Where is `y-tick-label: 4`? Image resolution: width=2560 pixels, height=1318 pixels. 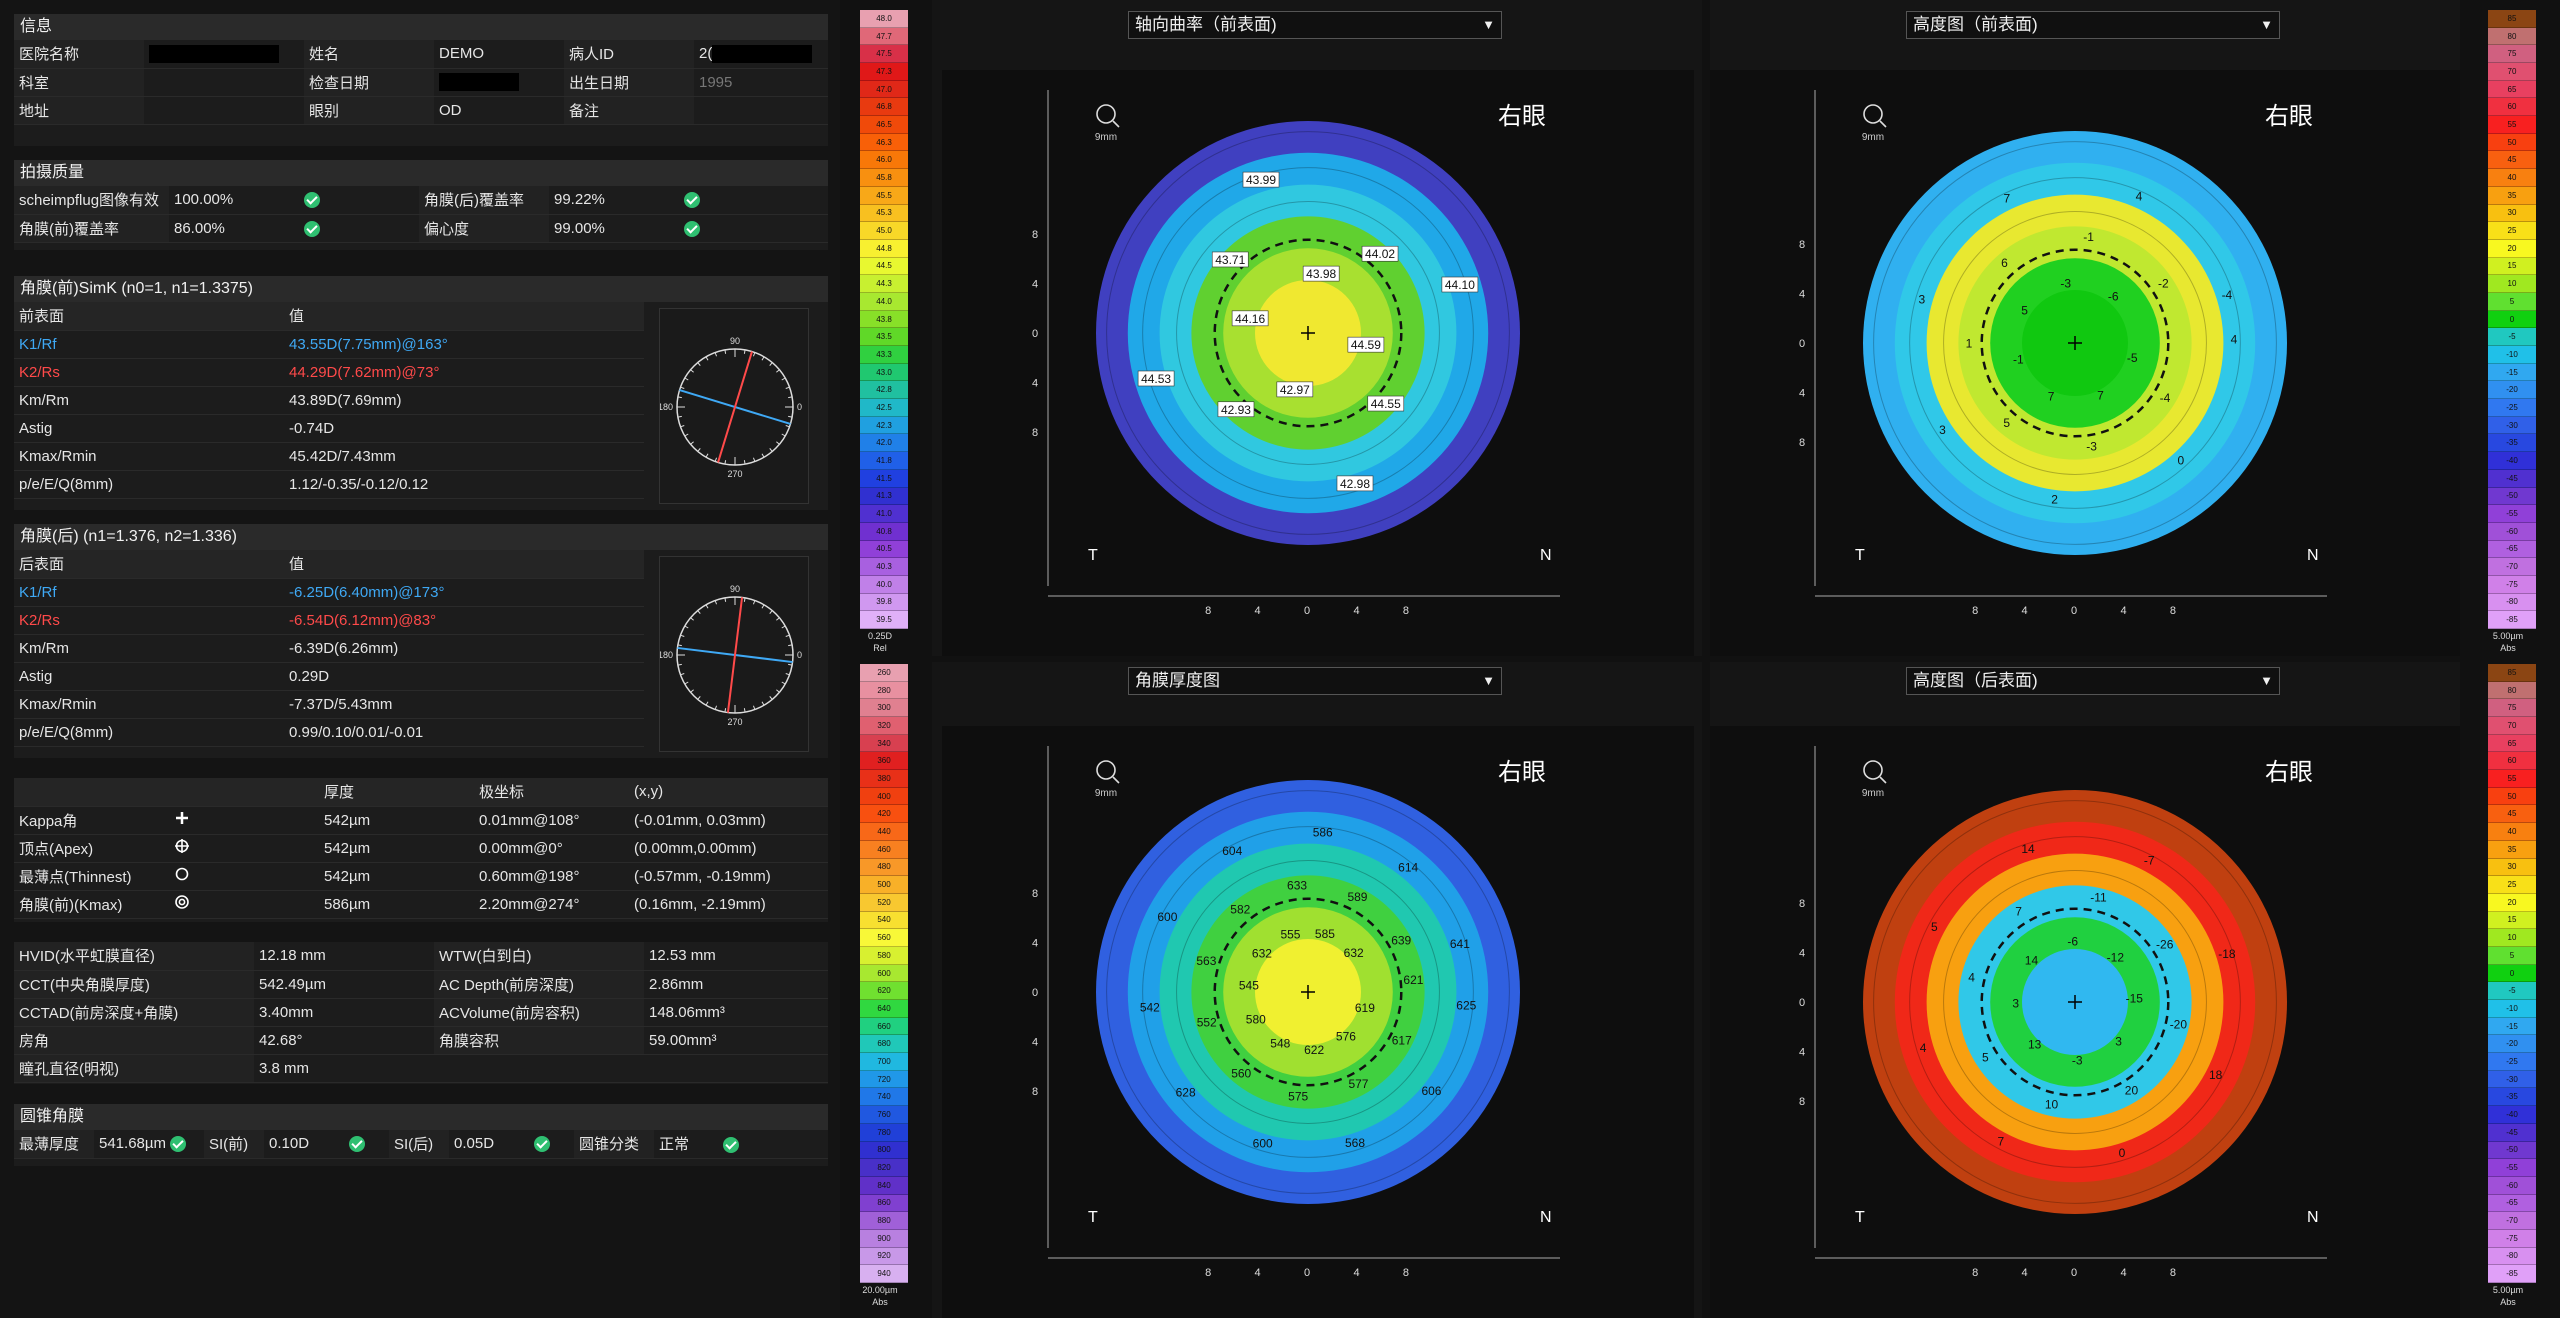
y-tick-label: 4 is located at coordinates (1802, 1052).